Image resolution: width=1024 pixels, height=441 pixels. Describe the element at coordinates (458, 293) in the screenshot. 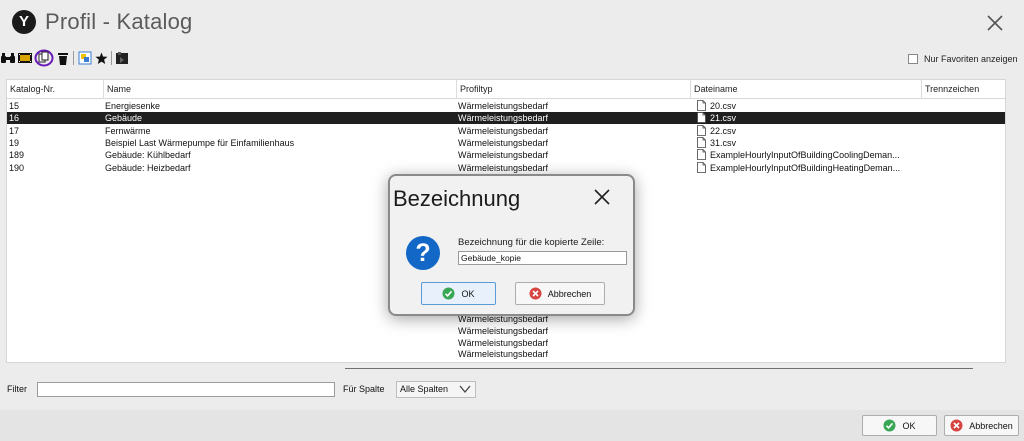

I see `dialog-ok-button: OK` at that location.